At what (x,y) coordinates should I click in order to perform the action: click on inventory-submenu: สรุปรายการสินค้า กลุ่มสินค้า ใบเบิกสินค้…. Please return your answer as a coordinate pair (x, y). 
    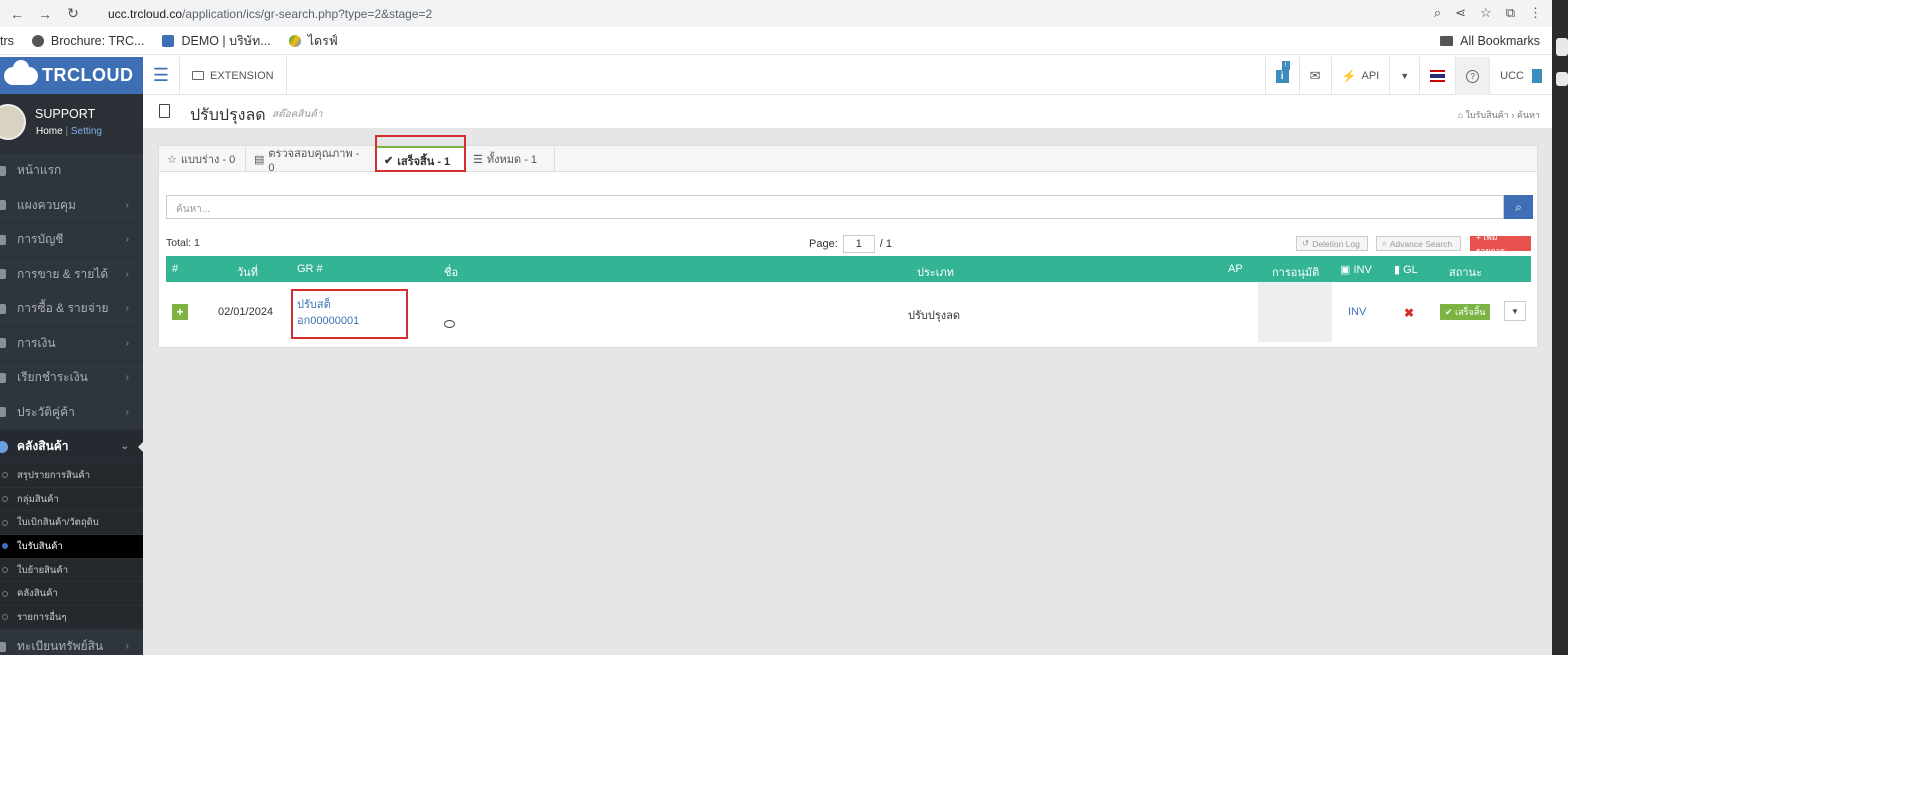
    Looking at the image, I should click on (71, 547).